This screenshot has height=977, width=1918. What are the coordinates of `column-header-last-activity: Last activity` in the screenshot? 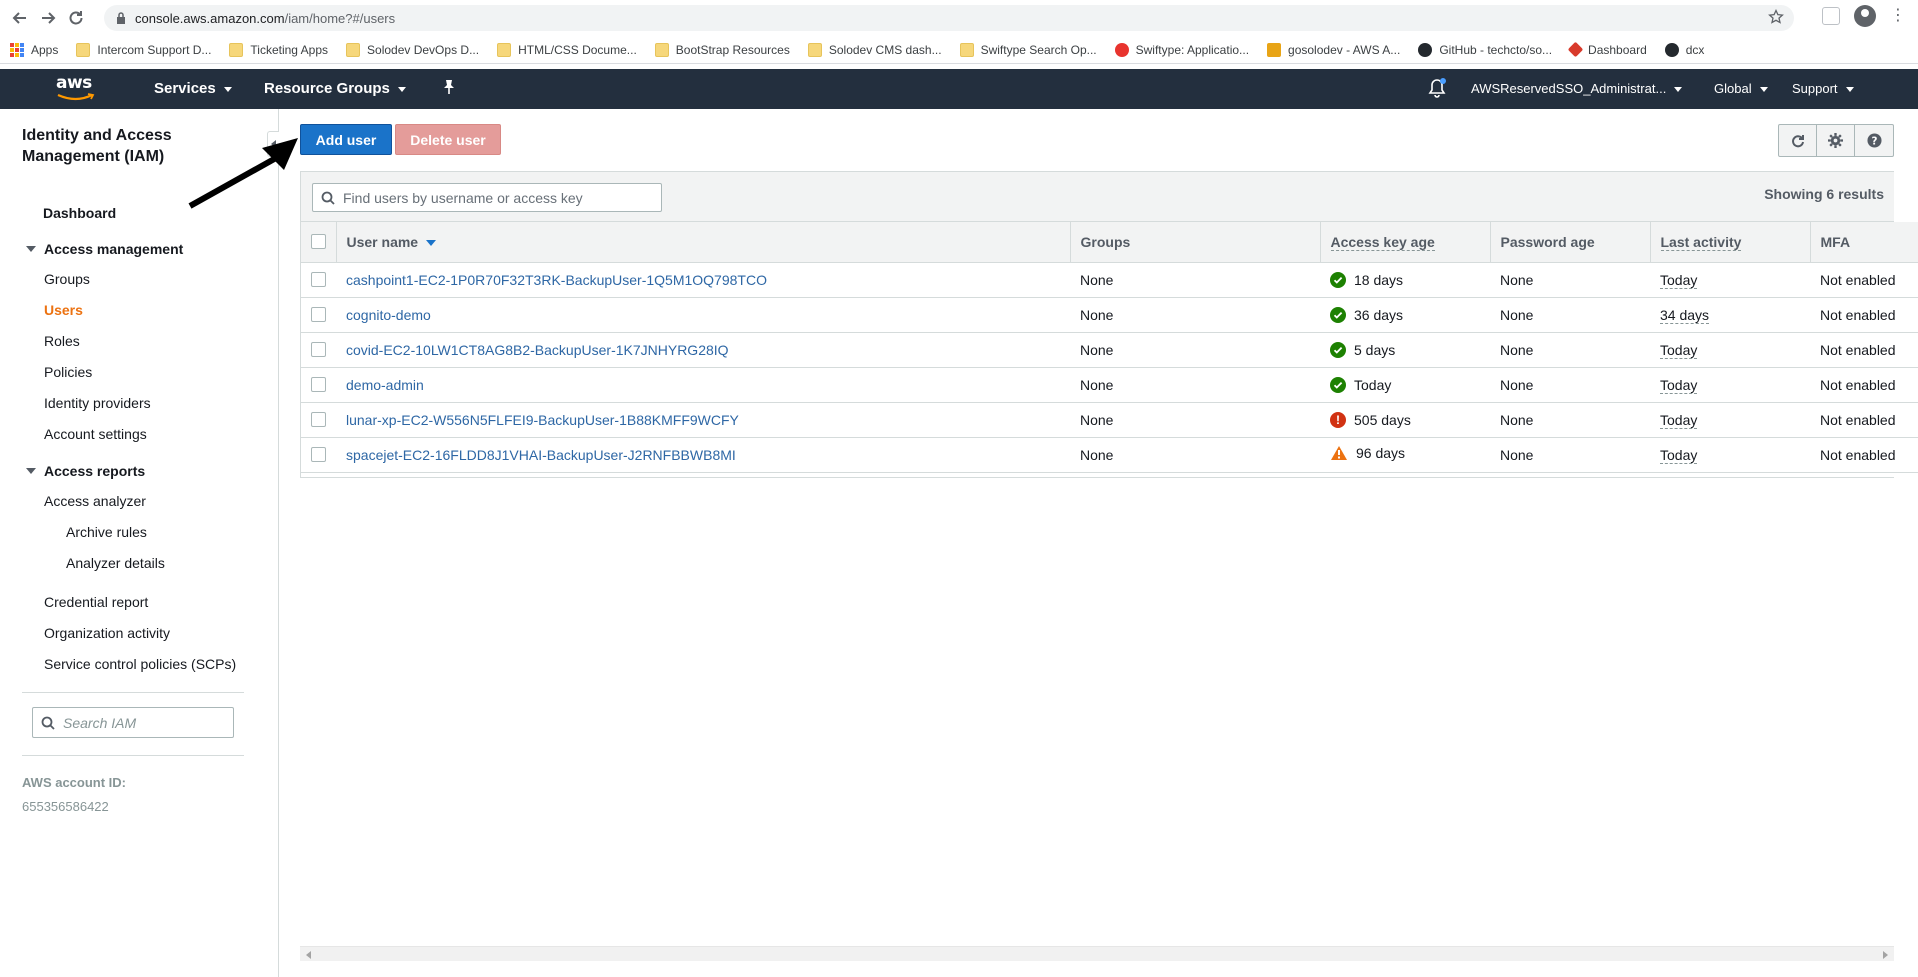 It's located at (1729, 242).